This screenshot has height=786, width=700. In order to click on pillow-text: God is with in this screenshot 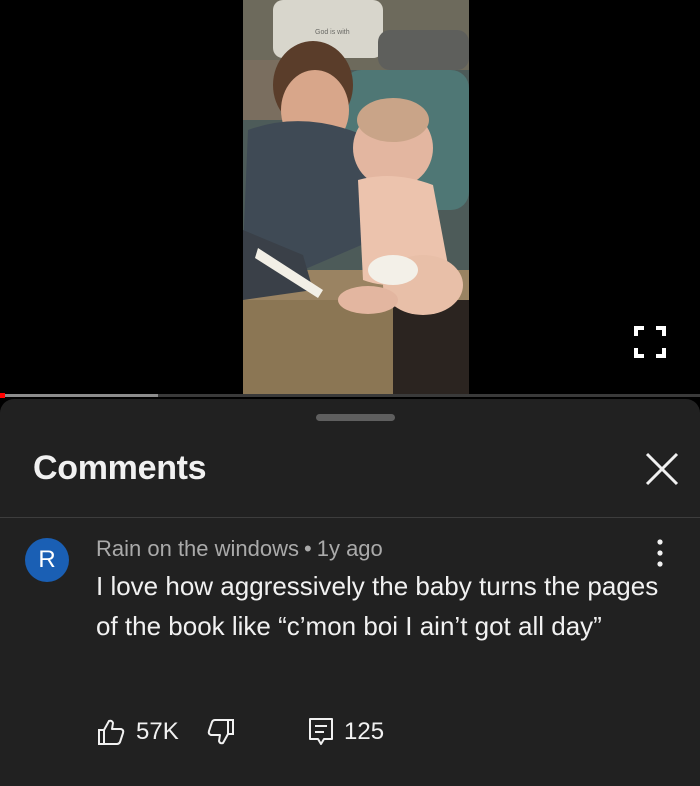, I will do `click(332, 32)`.